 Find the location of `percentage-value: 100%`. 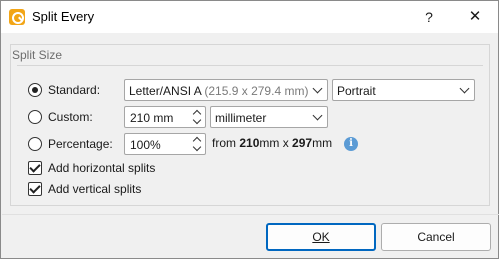

percentage-value: 100% is located at coordinates (145, 145).